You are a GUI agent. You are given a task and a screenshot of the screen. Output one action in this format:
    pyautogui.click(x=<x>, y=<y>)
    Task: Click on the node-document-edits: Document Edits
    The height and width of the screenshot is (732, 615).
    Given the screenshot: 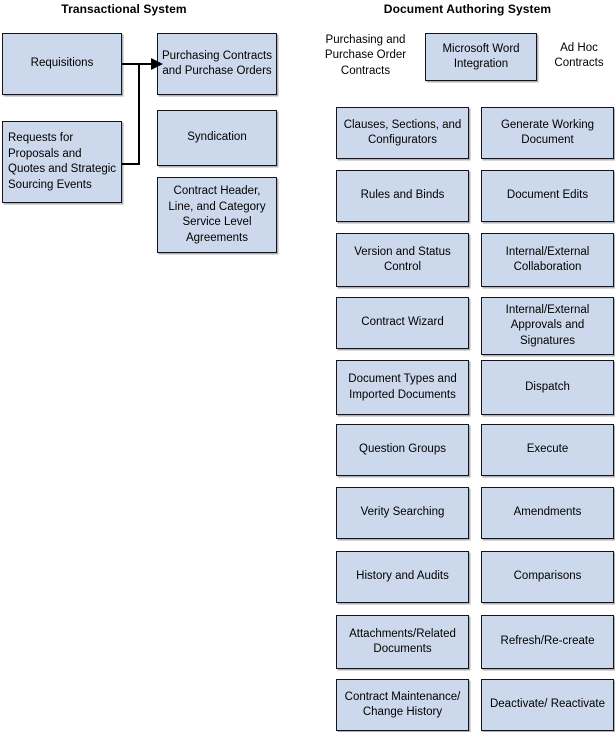 What is the action you would take?
    pyautogui.click(x=547, y=196)
    